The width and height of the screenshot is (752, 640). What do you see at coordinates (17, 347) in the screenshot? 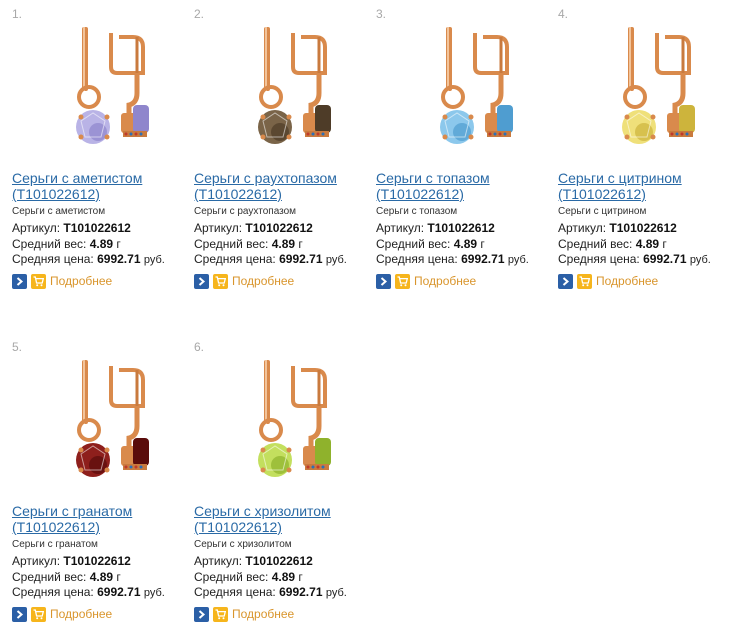
I see `product-number: 5.` at bounding box center [17, 347].